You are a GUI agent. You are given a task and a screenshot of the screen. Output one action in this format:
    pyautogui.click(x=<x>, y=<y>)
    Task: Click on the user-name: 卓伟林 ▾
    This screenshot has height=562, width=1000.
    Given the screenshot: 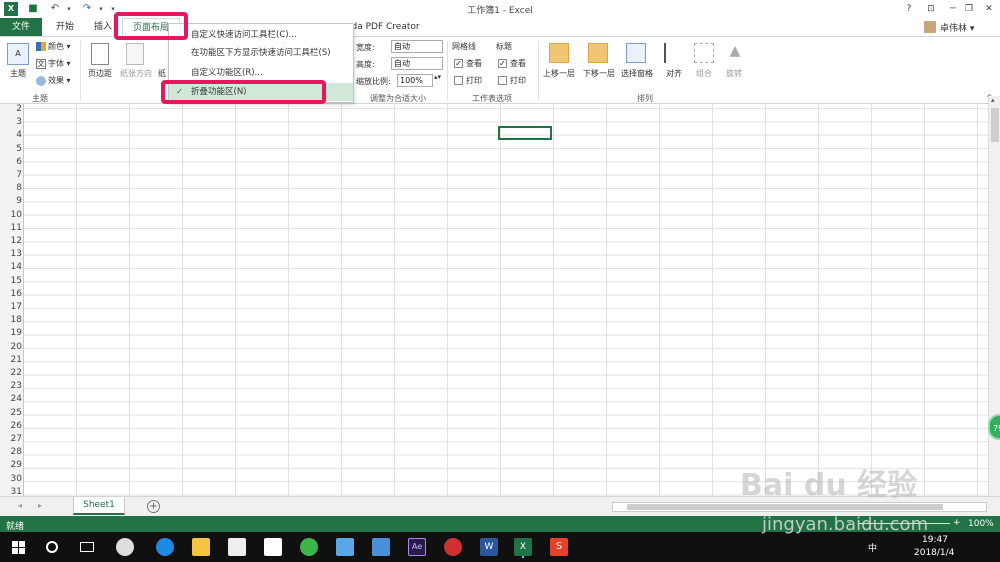 What is the action you would take?
    pyautogui.click(x=957, y=27)
    